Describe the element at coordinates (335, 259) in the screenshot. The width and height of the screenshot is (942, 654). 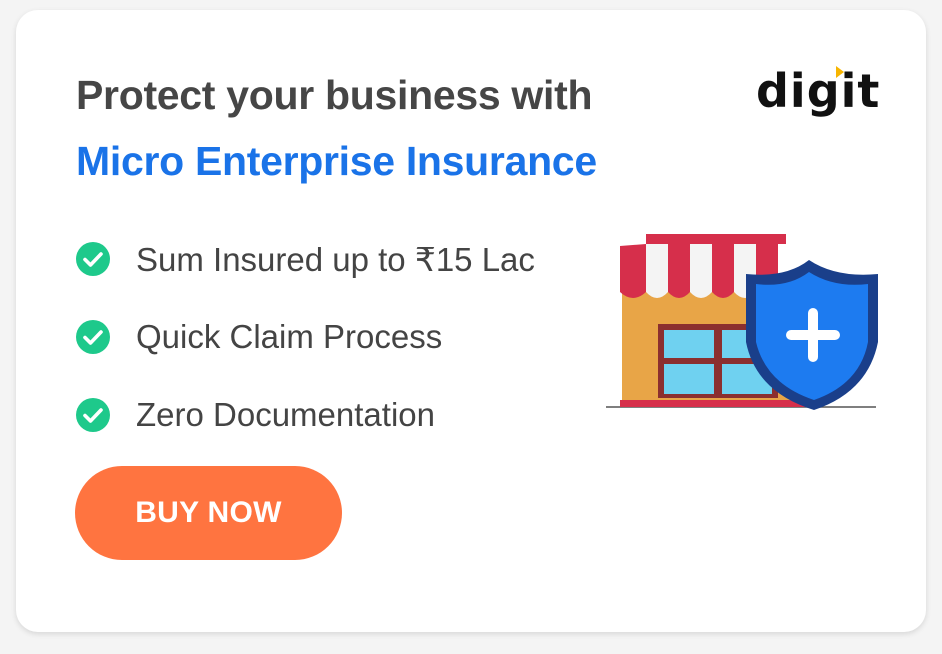
I see `feature-label: Sum Insured up to ₹15 Lac` at that location.